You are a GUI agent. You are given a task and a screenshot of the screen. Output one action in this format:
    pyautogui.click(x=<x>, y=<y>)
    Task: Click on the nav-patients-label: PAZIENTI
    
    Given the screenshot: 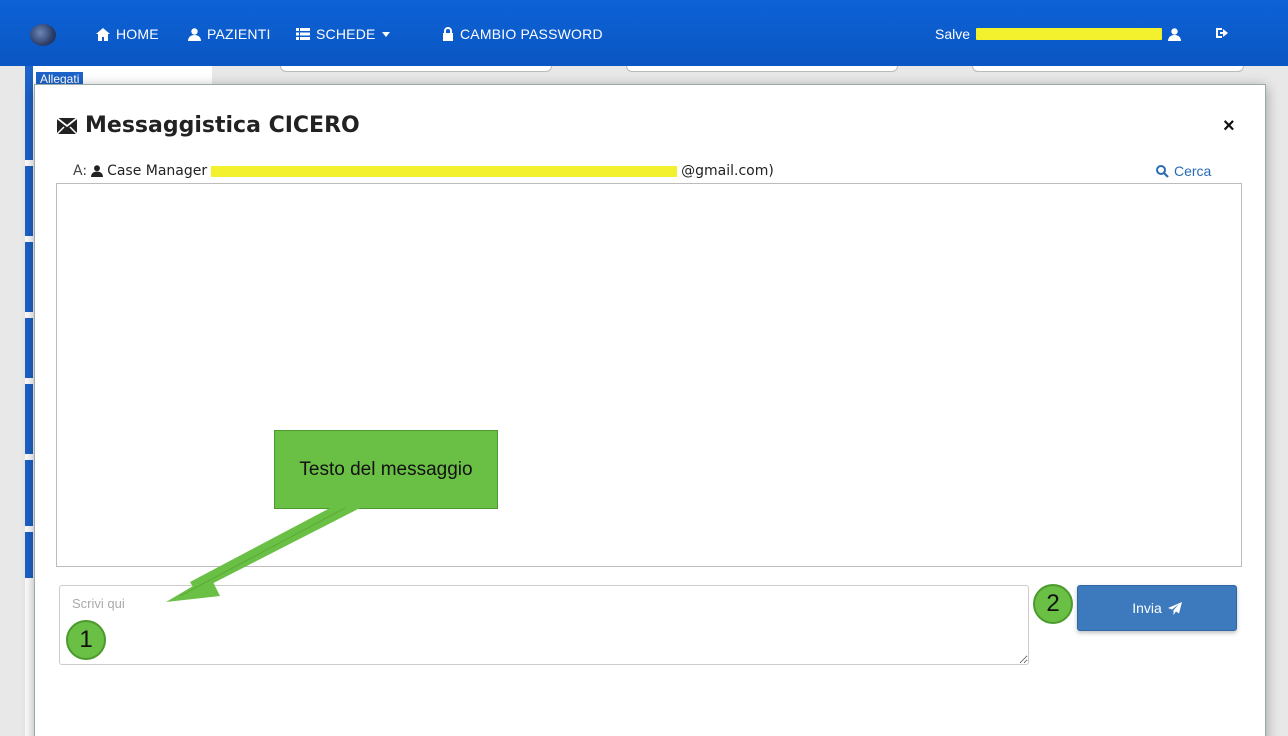 What is the action you would take?
    pyautogui.click(x=239, y=34)
    